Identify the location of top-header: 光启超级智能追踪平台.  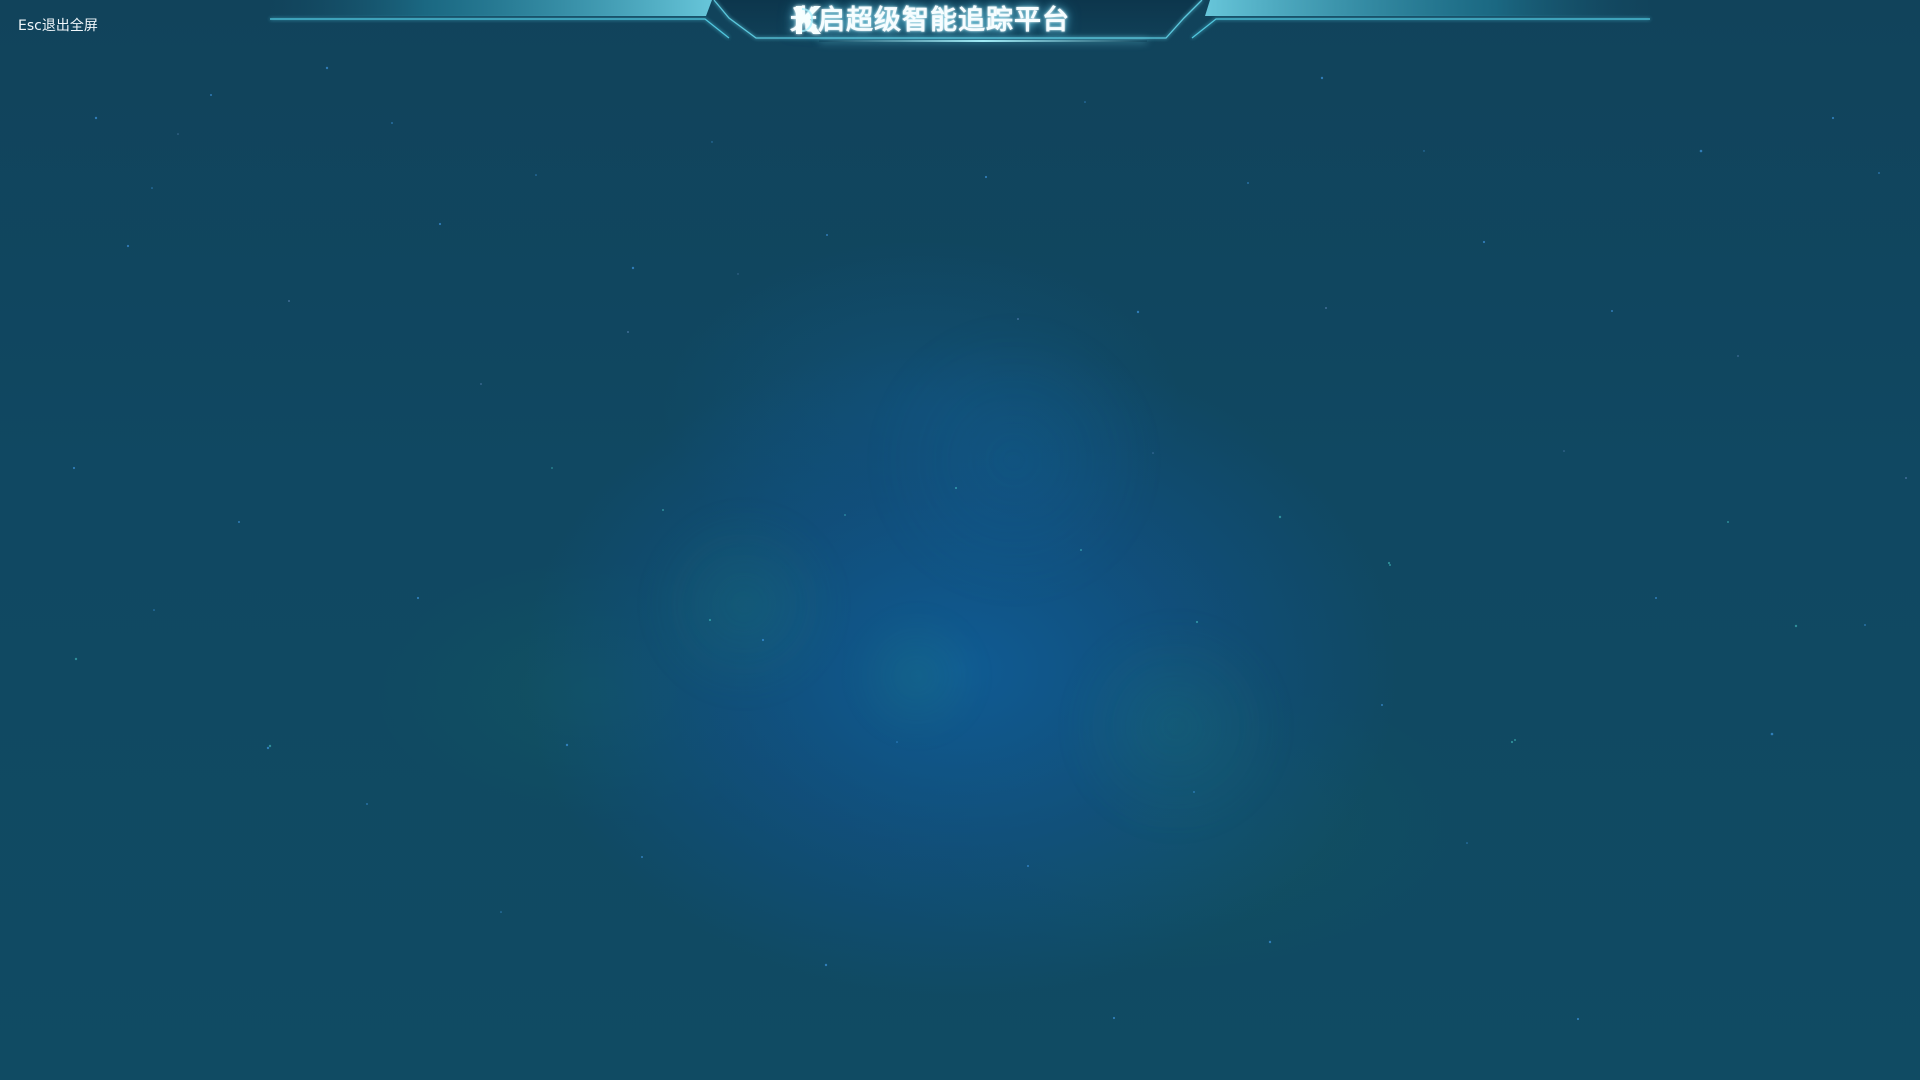
(960, 23).